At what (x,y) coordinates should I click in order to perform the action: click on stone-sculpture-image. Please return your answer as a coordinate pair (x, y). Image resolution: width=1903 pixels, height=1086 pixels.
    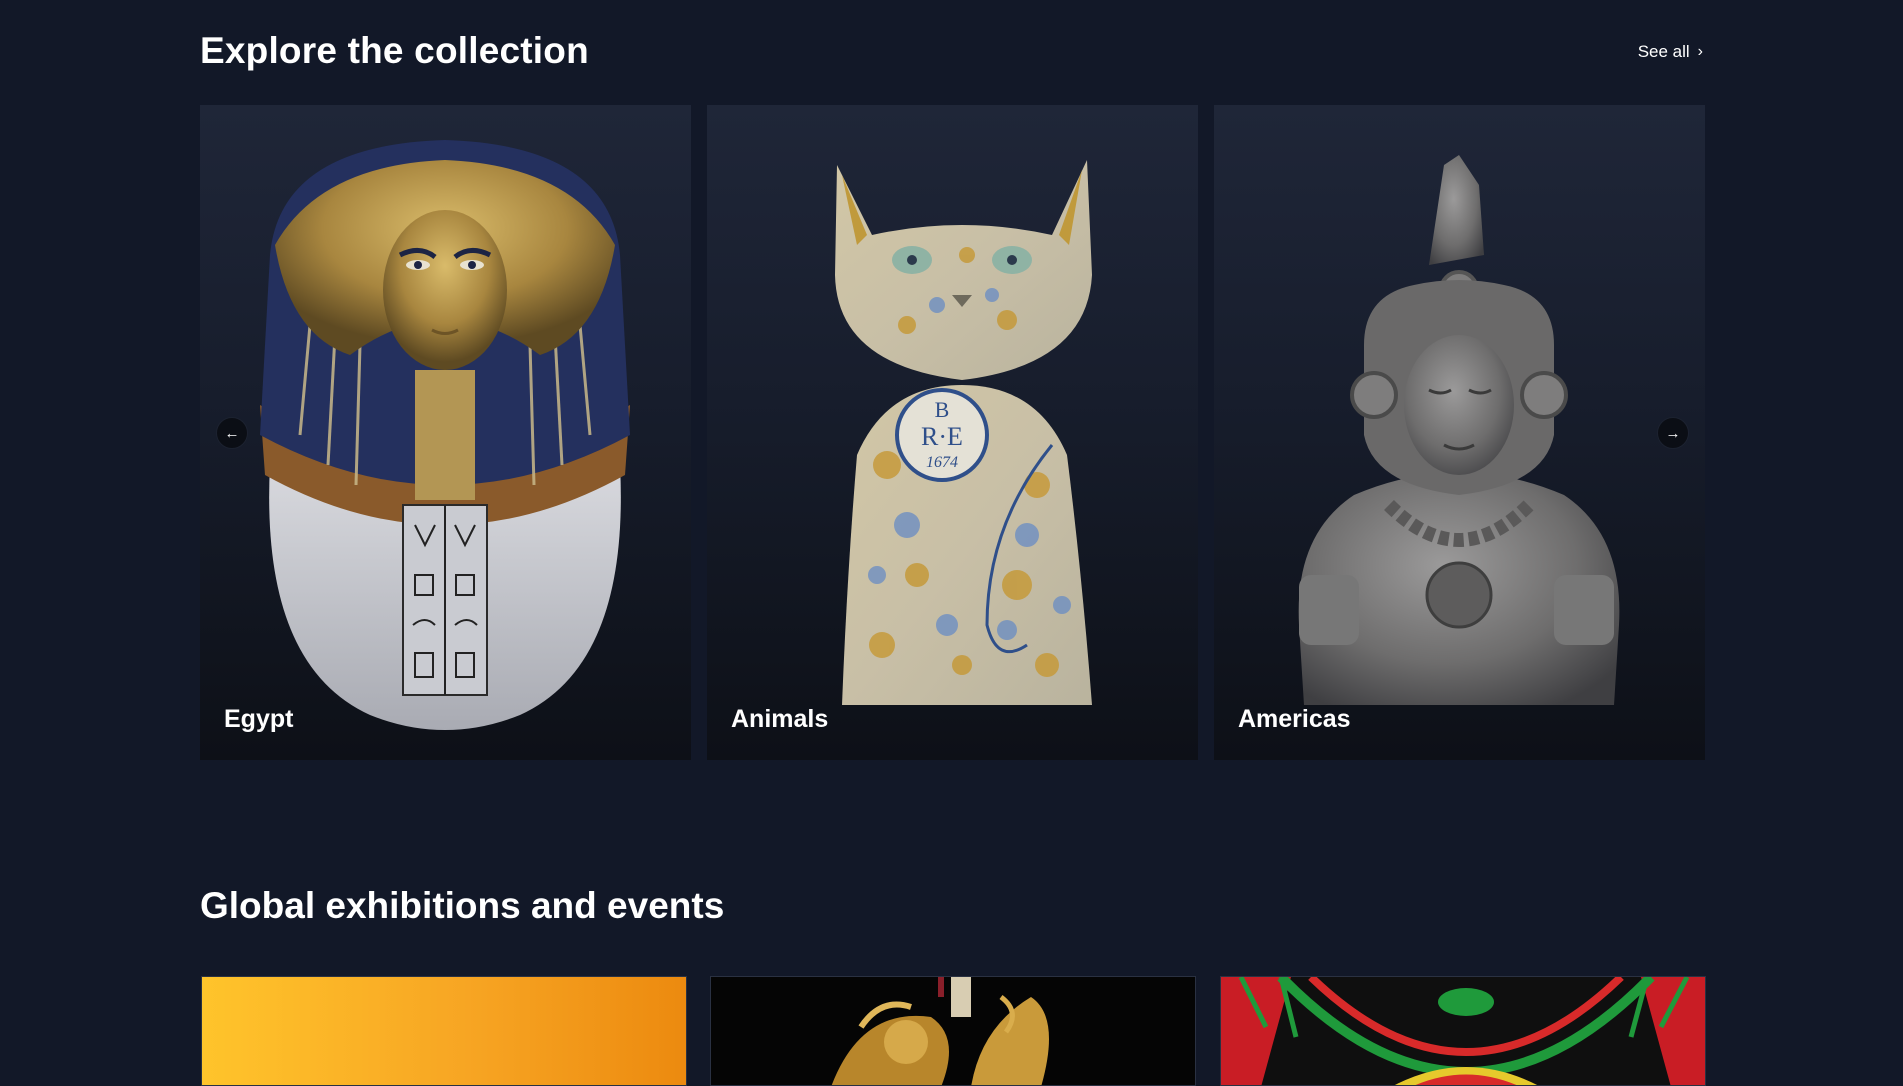
    Looking at the image, I should click on (1459, 430).